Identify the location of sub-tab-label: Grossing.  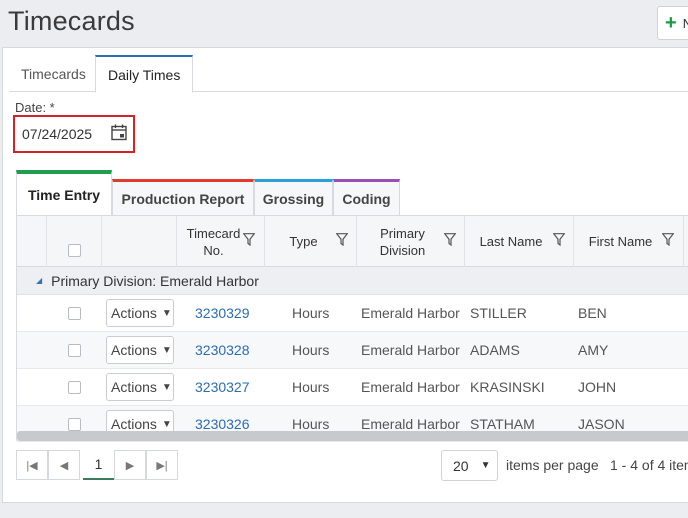
(293, 198).